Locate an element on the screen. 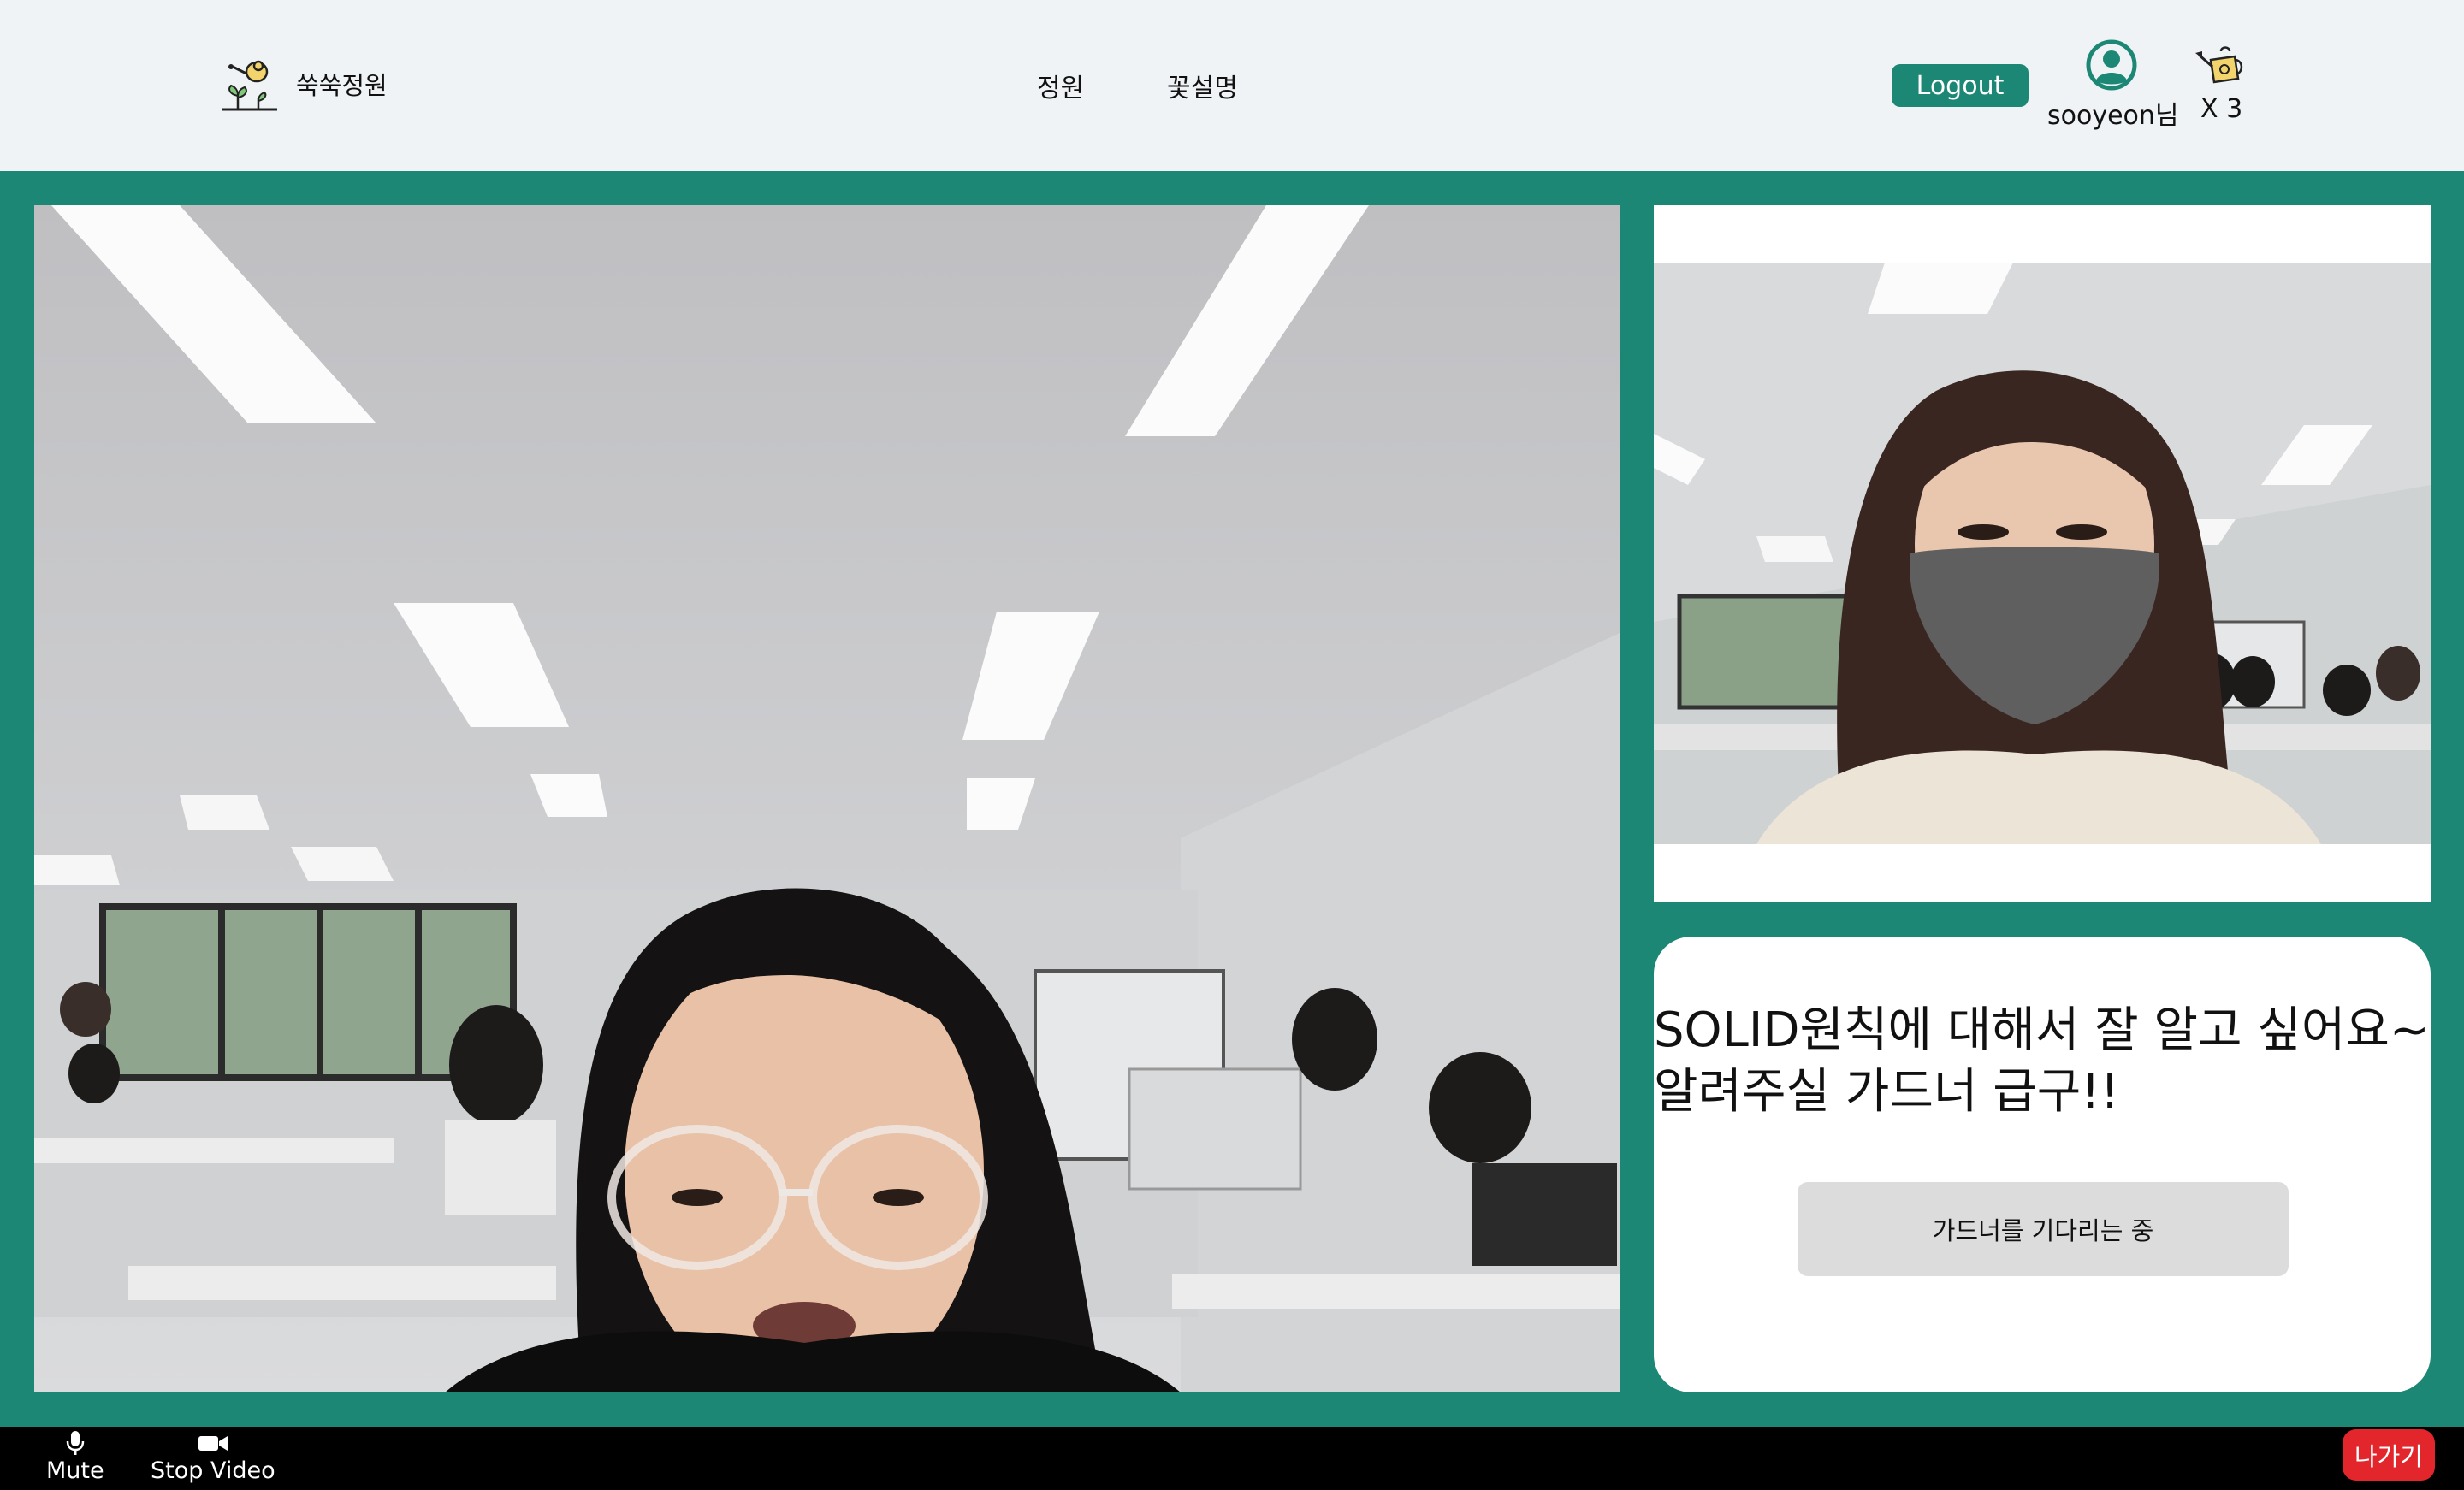  watering-can-icon is located at coordinates (2219, 65).